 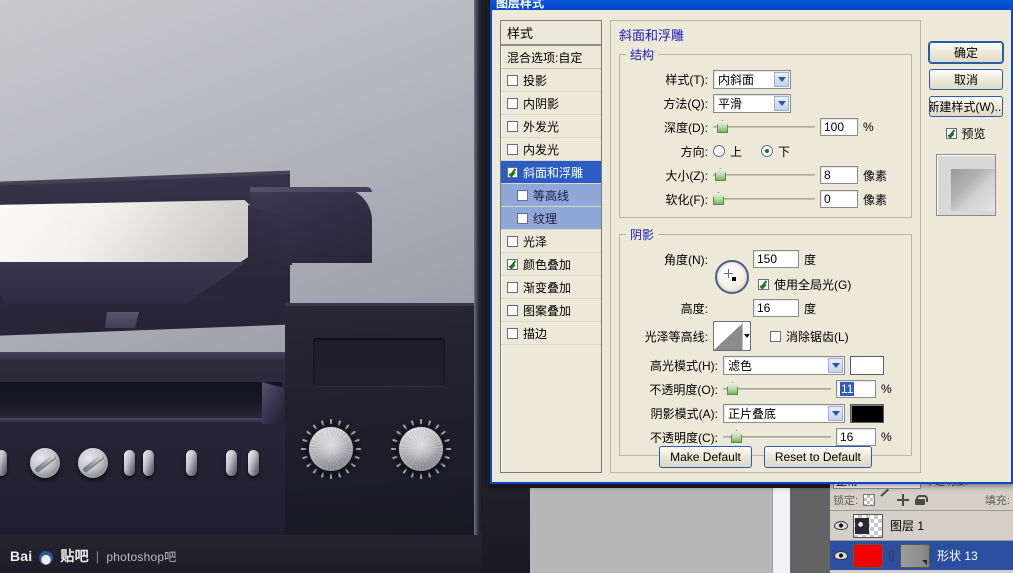 What do you see at coordinates (966, 52) in the screenshot?
I see `ok-button: 确定` at bounding box center [966, 52].